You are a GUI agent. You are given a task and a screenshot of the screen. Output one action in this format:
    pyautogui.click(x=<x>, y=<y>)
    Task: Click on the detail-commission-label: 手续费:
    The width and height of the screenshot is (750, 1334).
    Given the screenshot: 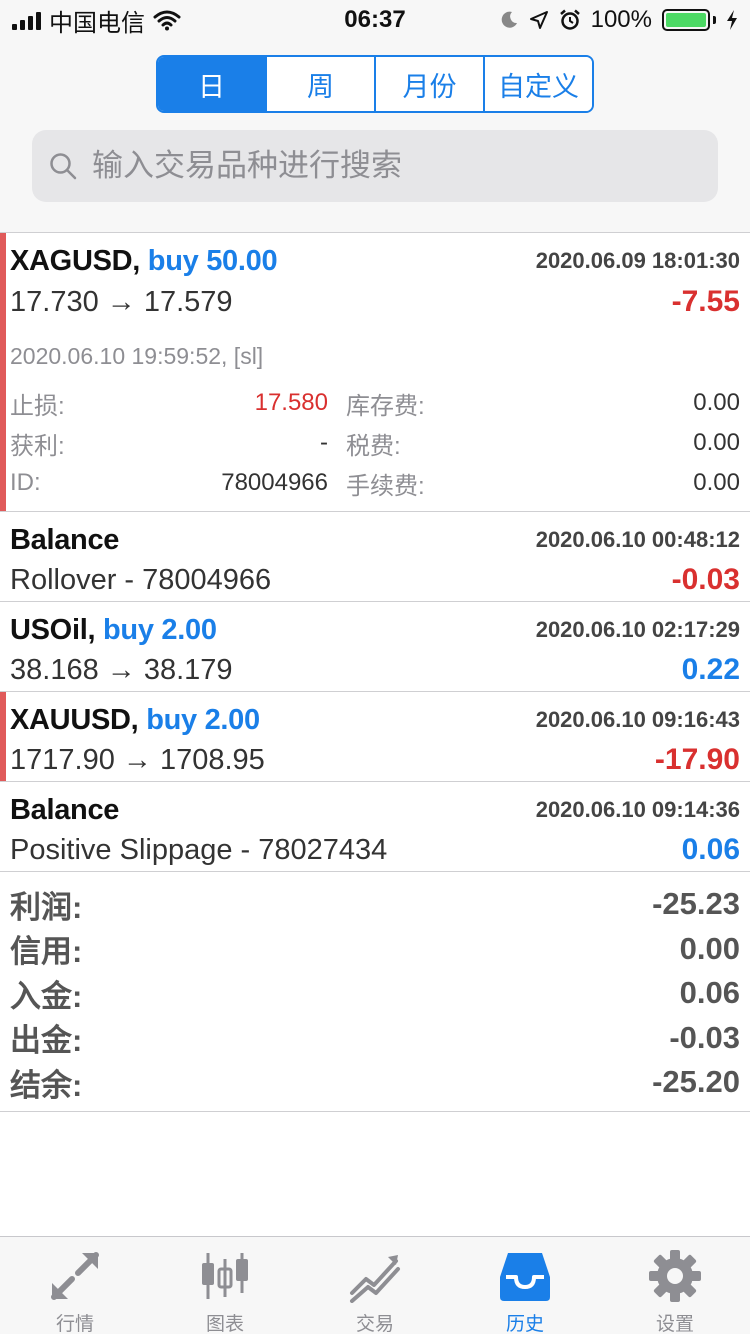 What is the action you would take?
    pyautogui.click(x=385, y=486)
    